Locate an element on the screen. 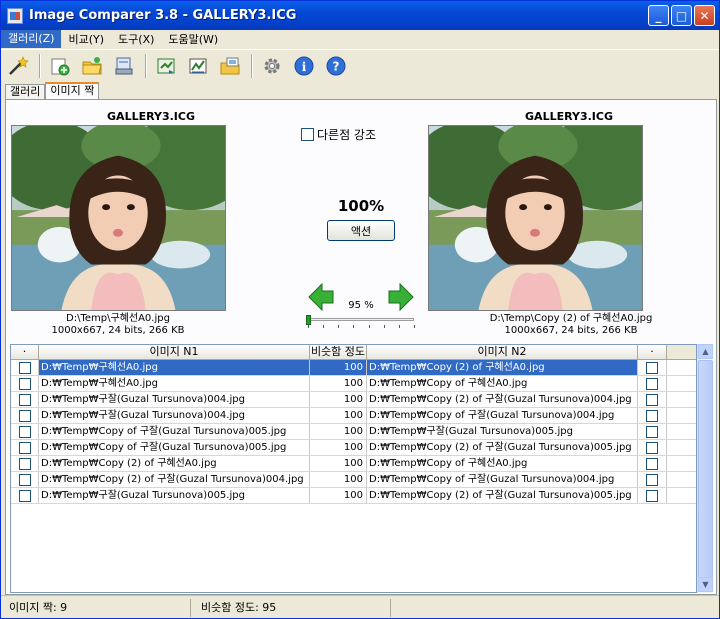 This screenshot has height=619, width=720. highlight-differences-option: 다른점 강조 is located at coordinates (338, 134).